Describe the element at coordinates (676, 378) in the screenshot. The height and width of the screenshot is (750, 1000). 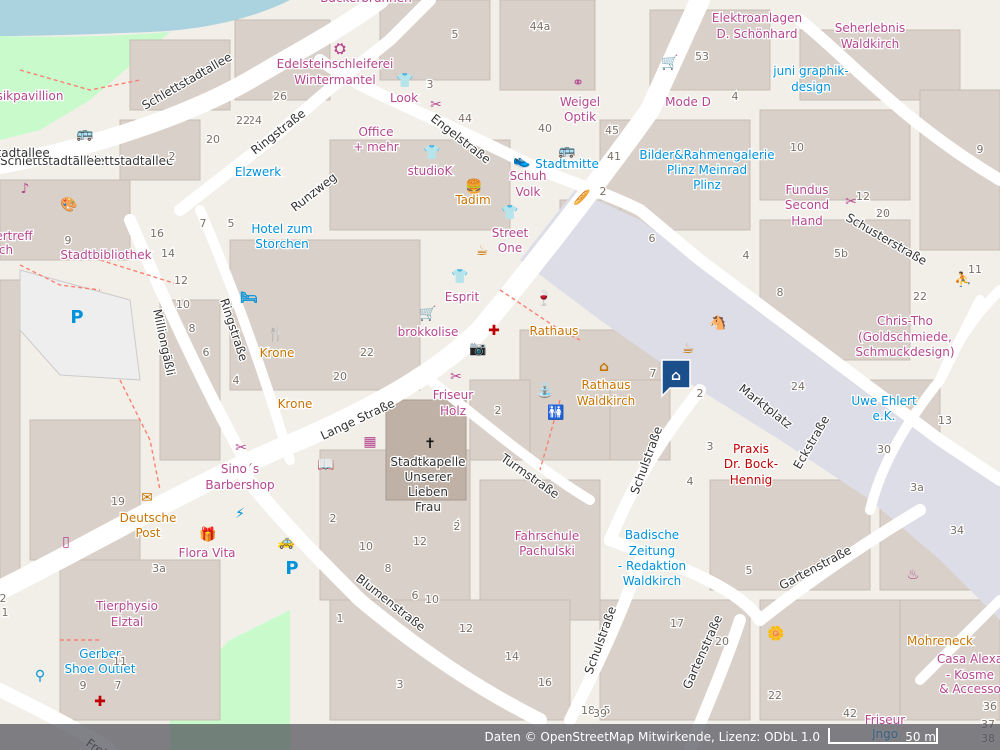
I see `home-marker-icon: ⌂` at that location.